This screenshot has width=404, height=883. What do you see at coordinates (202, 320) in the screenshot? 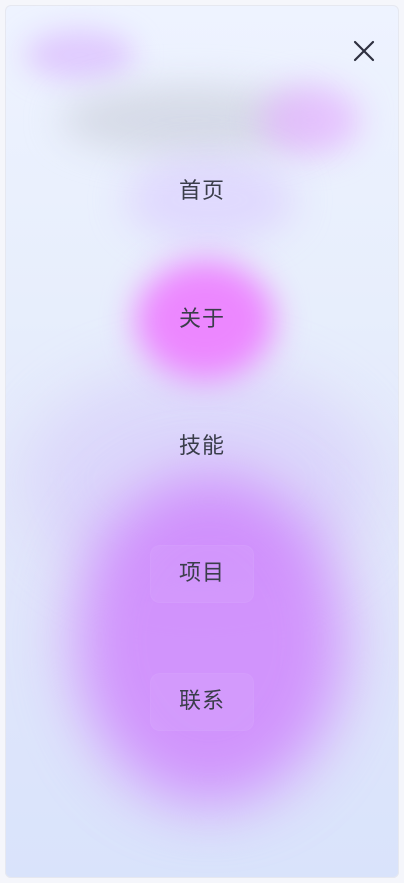
I see `nav-item-about: 关于` at bounding box center [202, 320].